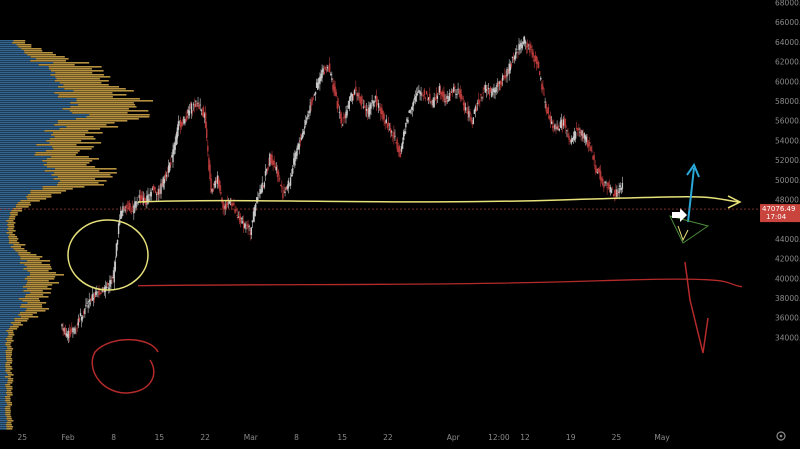 The image size is (800, 449). I want to click on y-tick-label: 50000.00, so click(787, 180).